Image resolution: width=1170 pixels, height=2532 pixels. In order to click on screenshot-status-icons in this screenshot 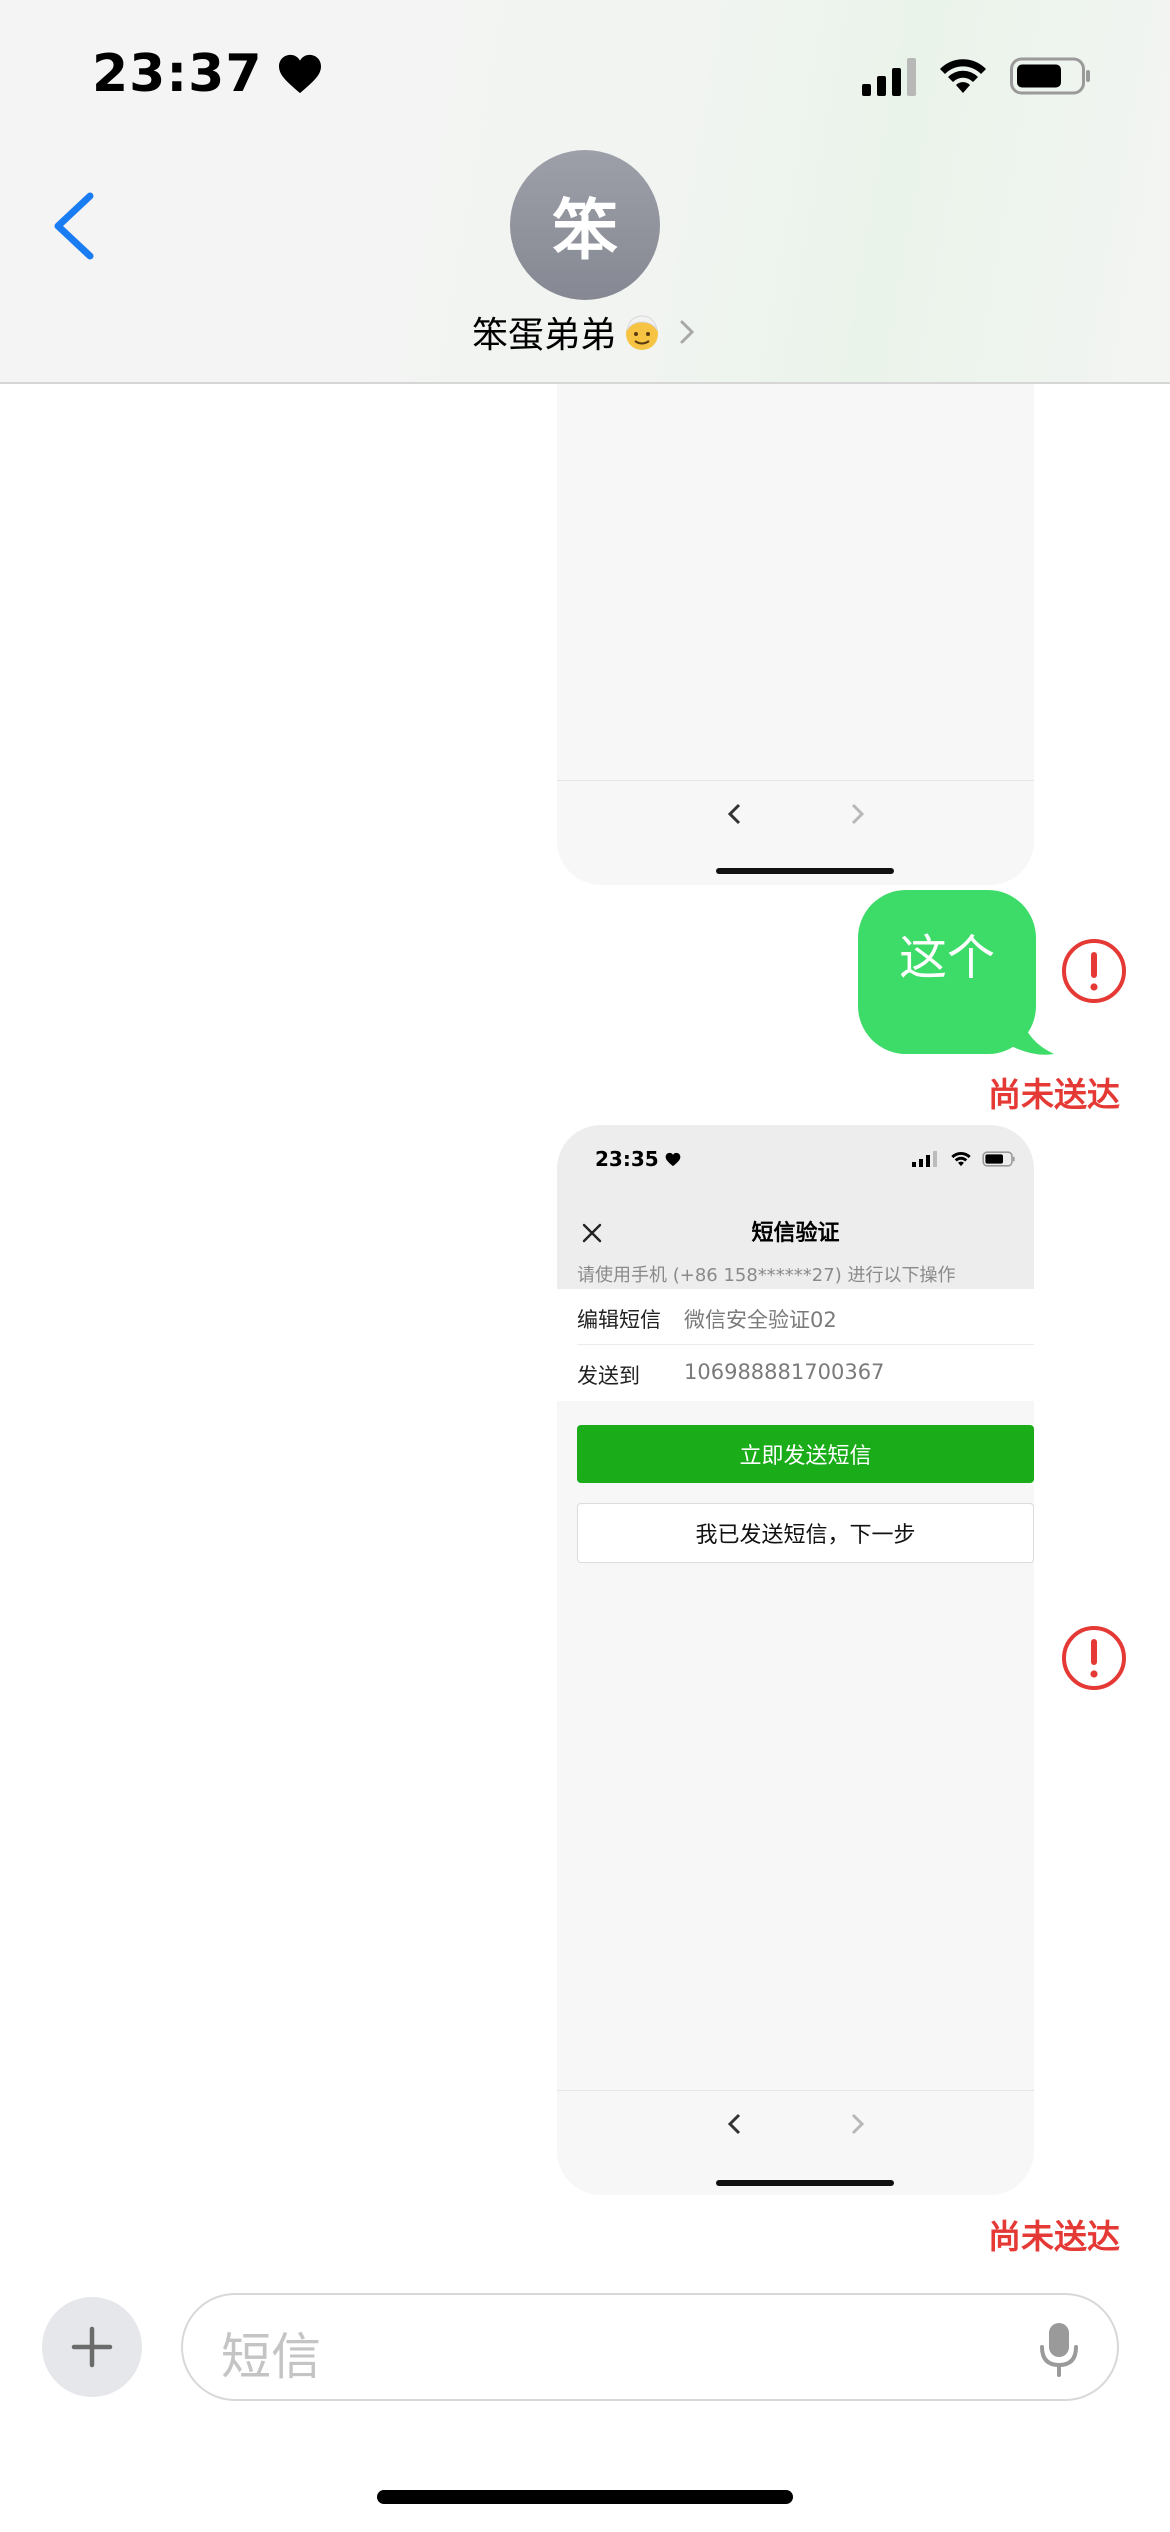, I will do `click(964, 1159)`.